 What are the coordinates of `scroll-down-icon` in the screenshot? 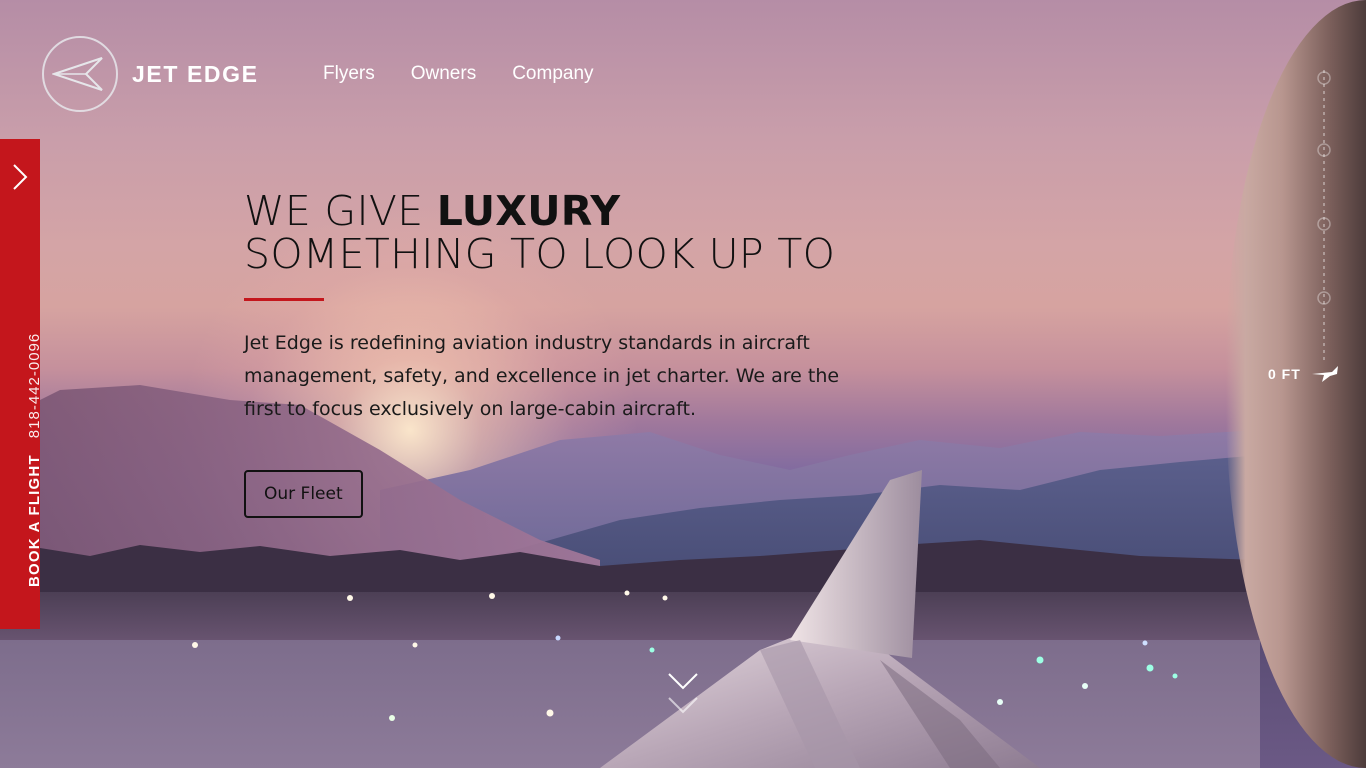 It's located at (683, 695).